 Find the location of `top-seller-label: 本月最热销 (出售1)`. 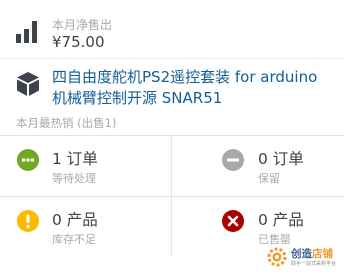

top-seller-label: 本月最热销 (出售1) is located at coordinates (66, 123).